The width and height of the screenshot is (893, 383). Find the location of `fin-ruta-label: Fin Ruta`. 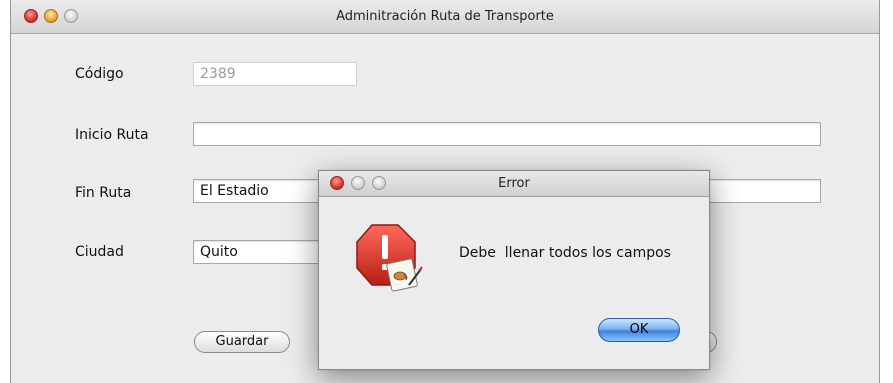

fin-ruta-label: Fin Ruta is located at coordinates (103, 193).